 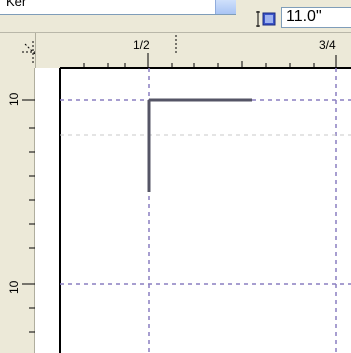 What do you see at coordinates (225, 7) in the screenshot?
I see `dropdown-arrow-icon` at bounding box center [225, 7].